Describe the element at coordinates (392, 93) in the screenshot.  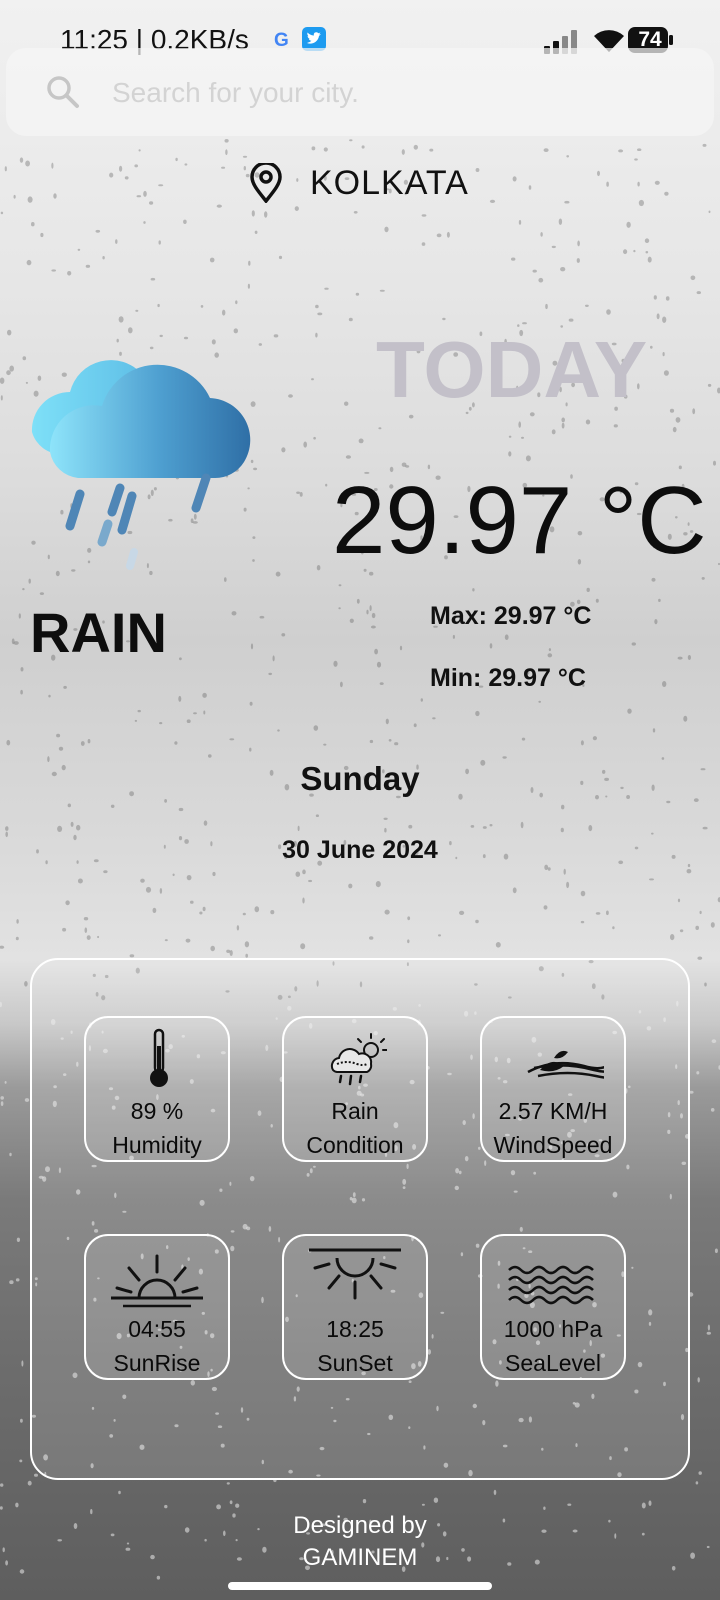
I see `search-input` at that location.